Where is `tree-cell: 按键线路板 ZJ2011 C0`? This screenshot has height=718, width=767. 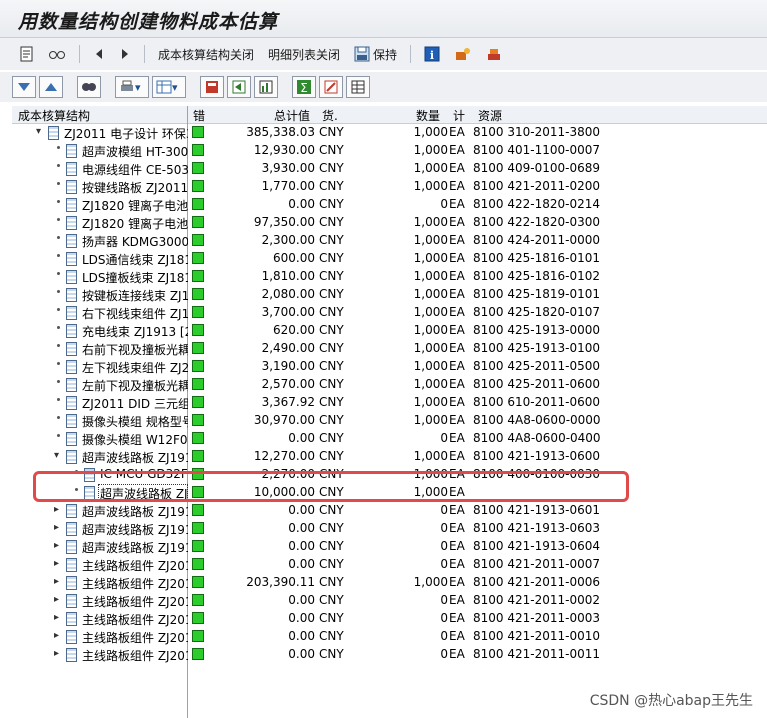 tree-cell: 按键线路板 ZJ2011 C0 is located at coordinates (100, 187).